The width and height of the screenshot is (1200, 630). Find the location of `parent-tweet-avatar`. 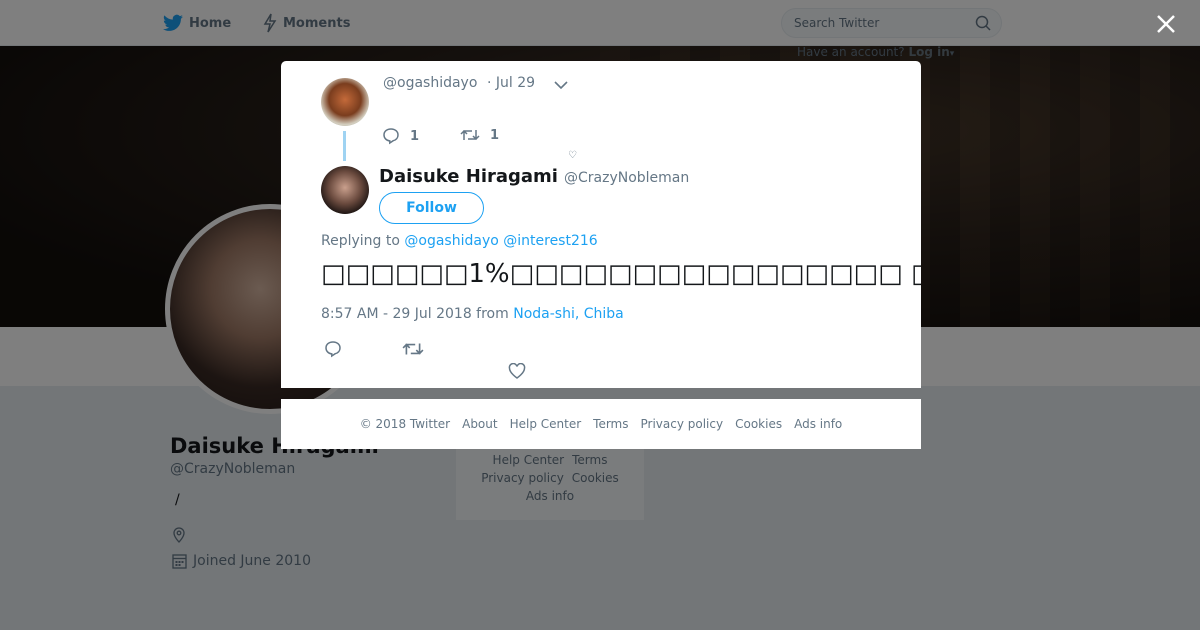

parent-tweet-avatar is located at coordinates (345, 102).